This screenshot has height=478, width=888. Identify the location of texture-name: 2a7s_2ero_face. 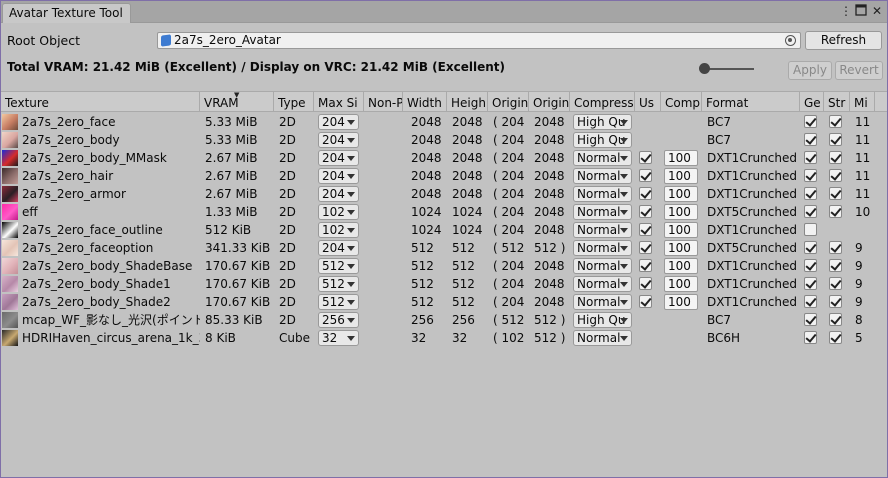
(111, 122).